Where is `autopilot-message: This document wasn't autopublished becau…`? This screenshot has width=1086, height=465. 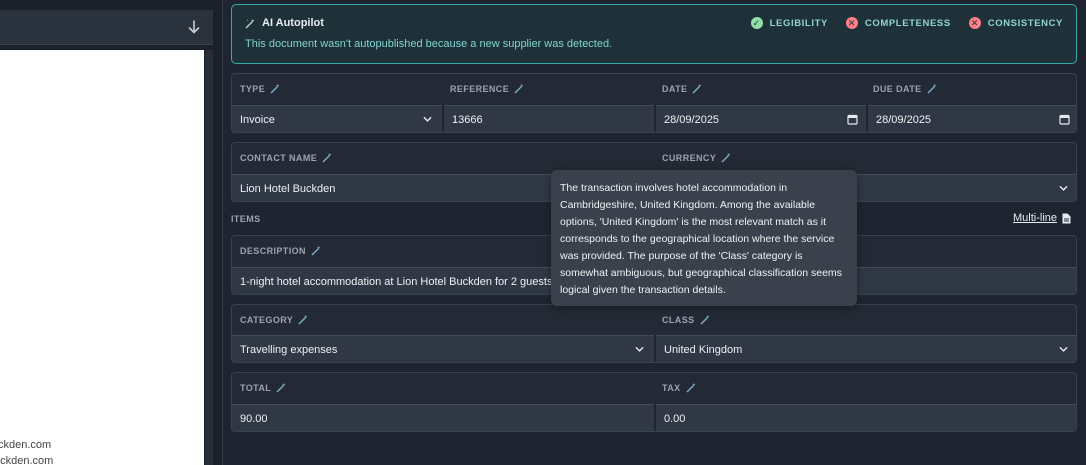
autopilot-message: This document wasn't autopublished becau… is located at coordinates (429, 44).